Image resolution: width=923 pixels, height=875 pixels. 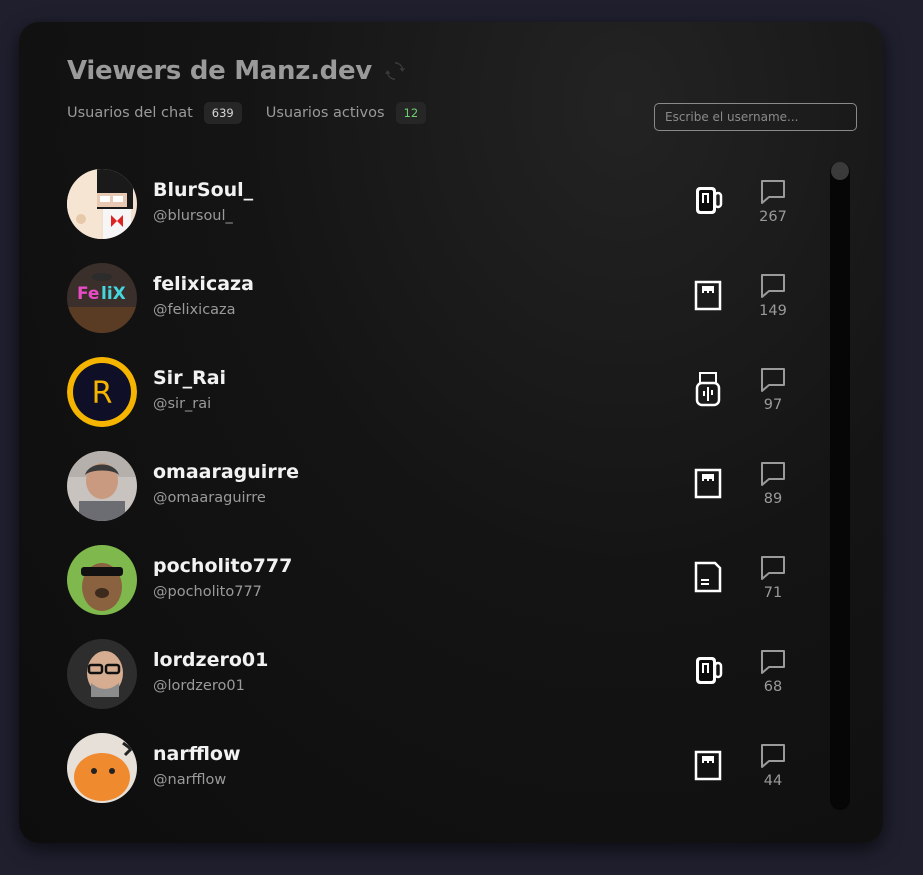 I want to click on viewer-handle: @lordzero01, so click(x=199, y=686).